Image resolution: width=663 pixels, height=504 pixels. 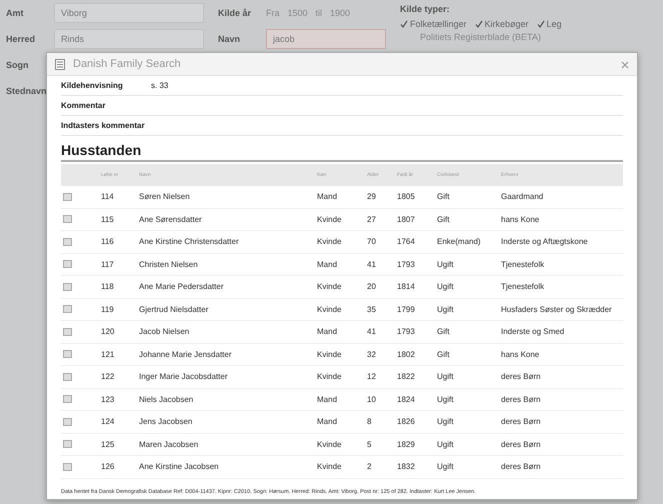 I want to click on info-label: Kildehenvisning, so click(x=92, y=85).